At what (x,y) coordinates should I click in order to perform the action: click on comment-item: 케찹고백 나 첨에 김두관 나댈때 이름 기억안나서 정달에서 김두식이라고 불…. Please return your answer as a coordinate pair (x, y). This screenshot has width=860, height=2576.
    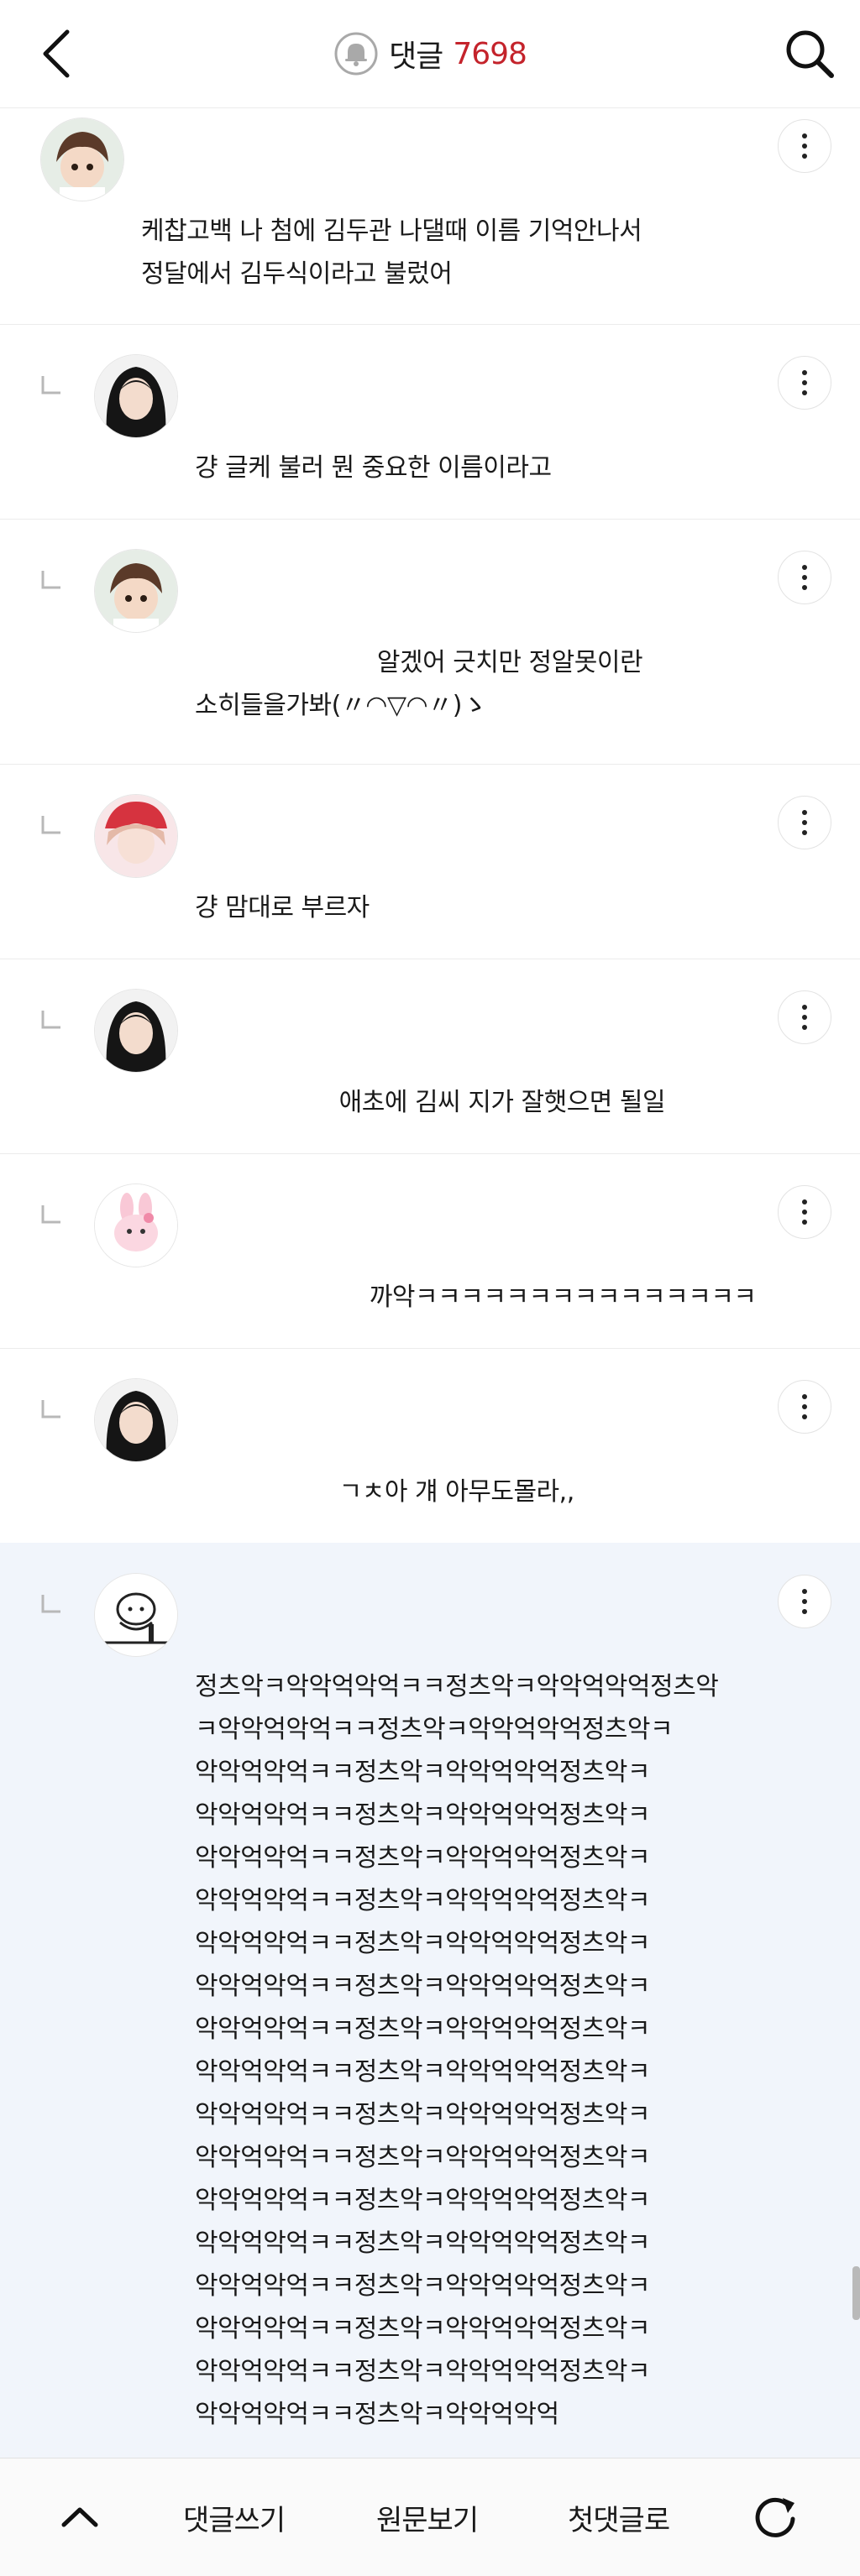
    Looking at the image, I should click on (430, 216).